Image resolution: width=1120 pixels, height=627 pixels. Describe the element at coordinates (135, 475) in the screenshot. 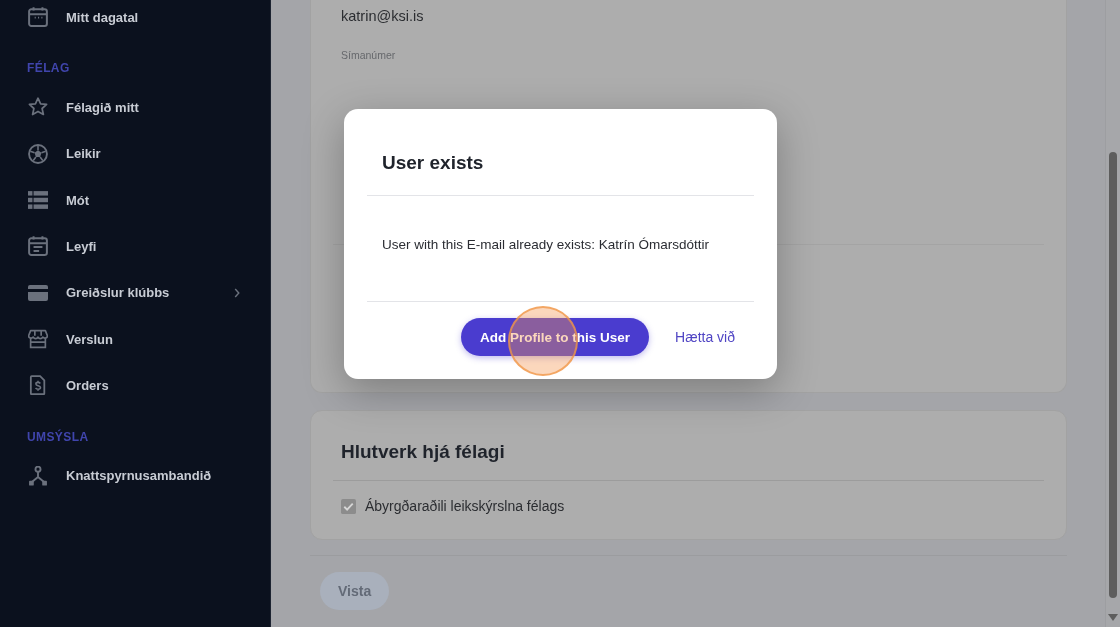

I see `sidebar-item: Knattspyrnusambandið` at that location.